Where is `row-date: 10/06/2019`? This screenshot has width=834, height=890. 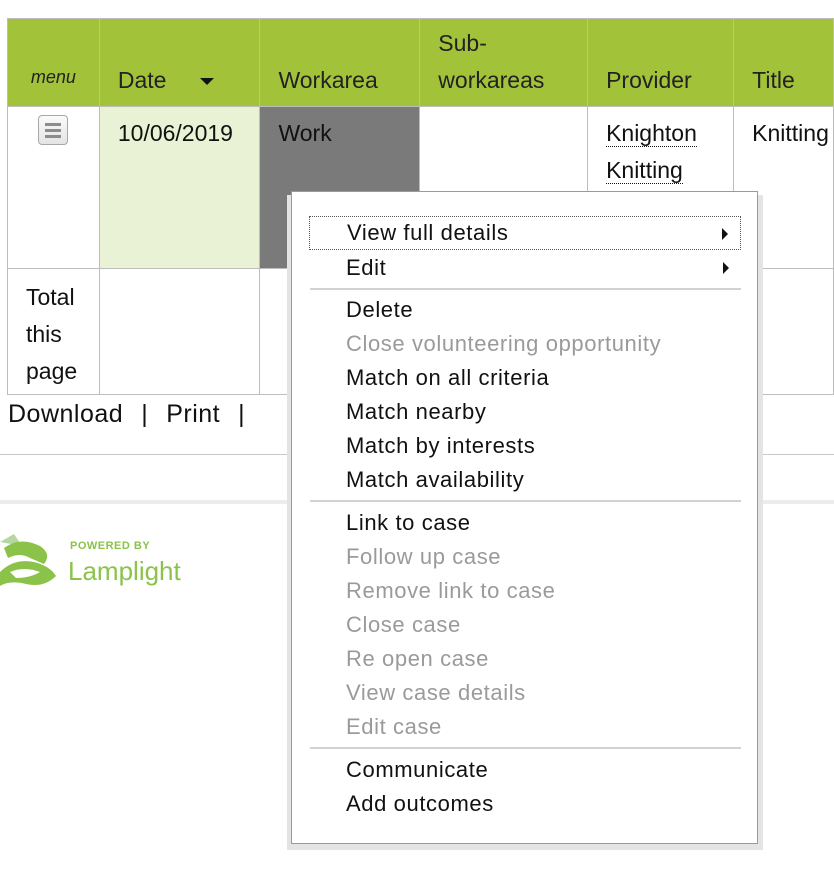
row-date: 10/06/2019 is located at coordinates (179, 187).